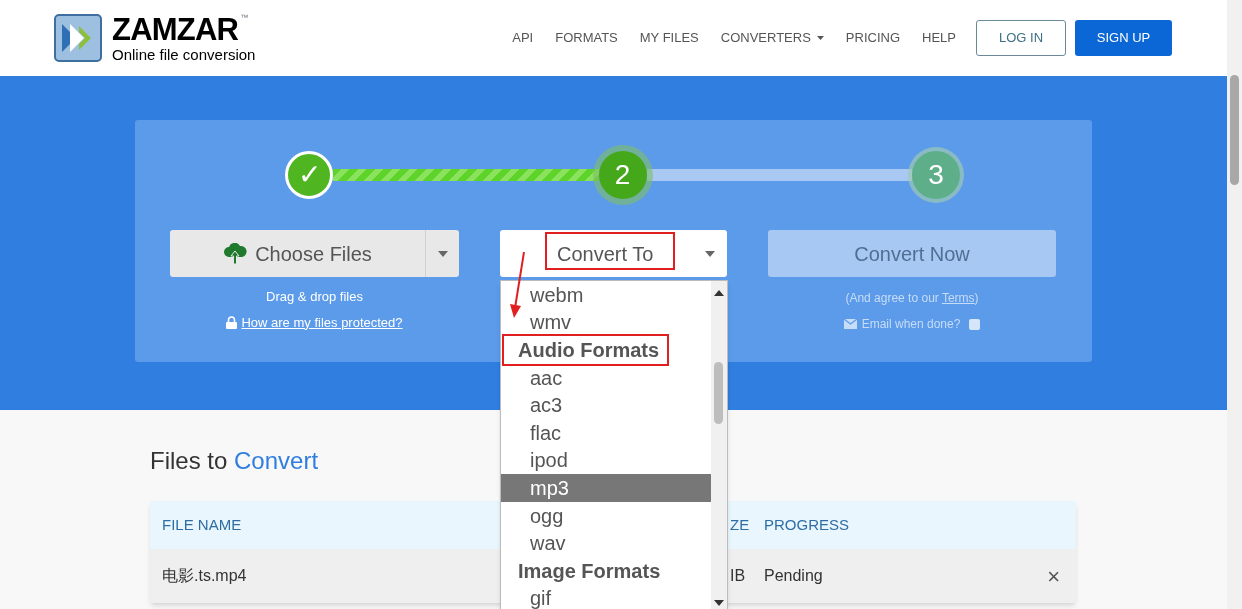 The height and width of the screenshot is (609, 1242). I want to click on format-option: aac, so click(606, 377).